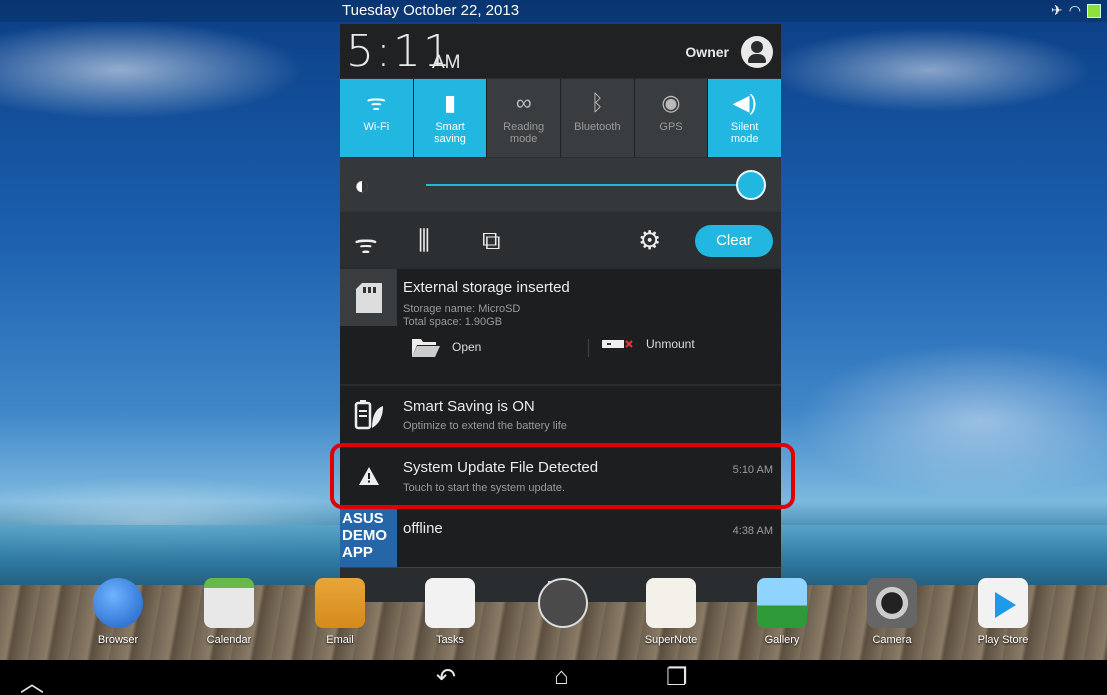 This screenshot has height=695, width=1107. I want to click on audio-wizard-icon: ⫼, so click(424, 241).